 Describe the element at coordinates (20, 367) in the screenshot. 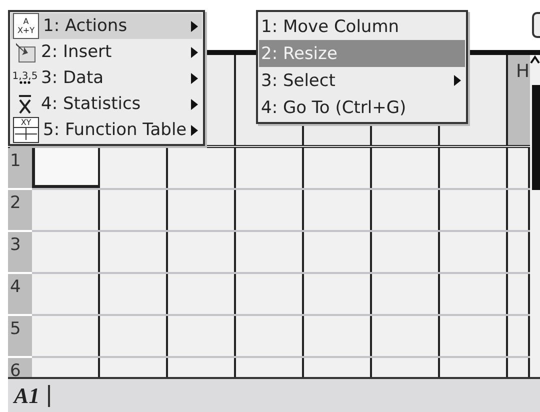

I see `row-number: 6` at that location.